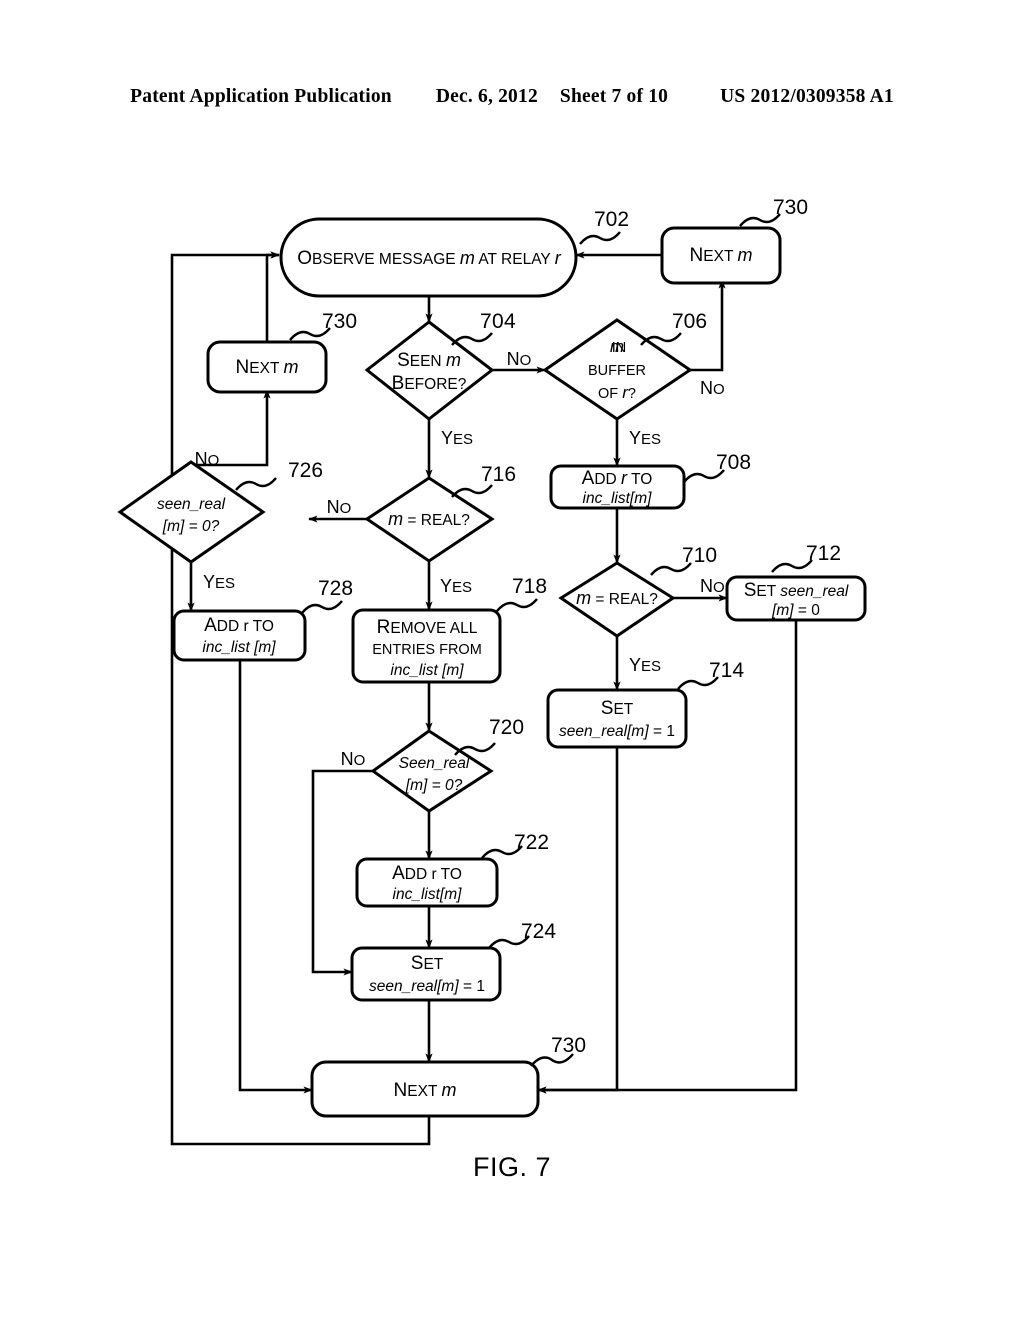 The width and height of the screenshot is (1024, 1320). Describe the element at coordinates (617, 598) in the screenshot. I see `node-710-text: m = REAL?` at that location.